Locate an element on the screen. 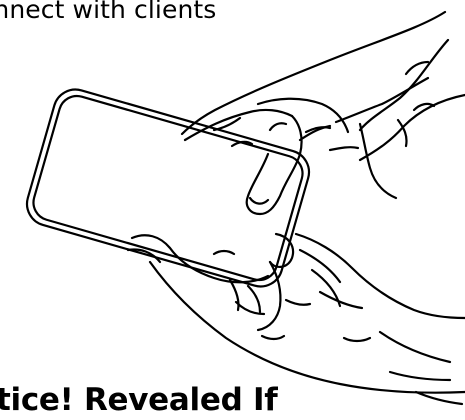 The image size is (465, 420). bottom-heading: tice! Revealed If is located at coordinates (139, 400).